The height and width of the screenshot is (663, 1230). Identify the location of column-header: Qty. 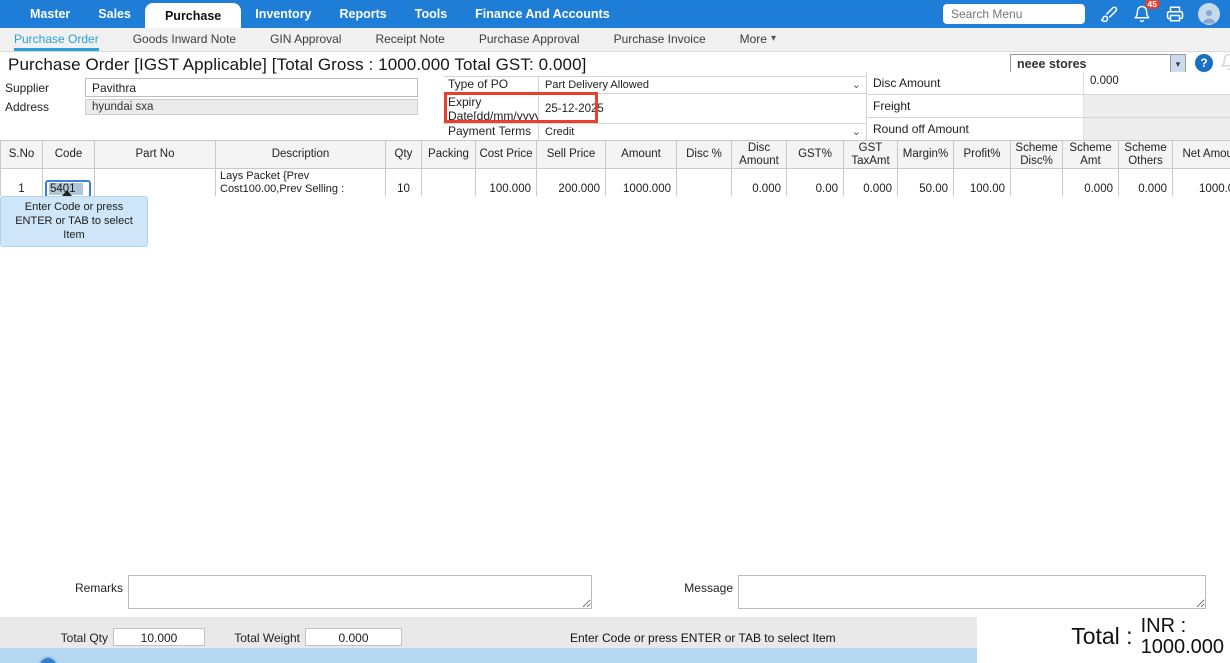
(403, 155).